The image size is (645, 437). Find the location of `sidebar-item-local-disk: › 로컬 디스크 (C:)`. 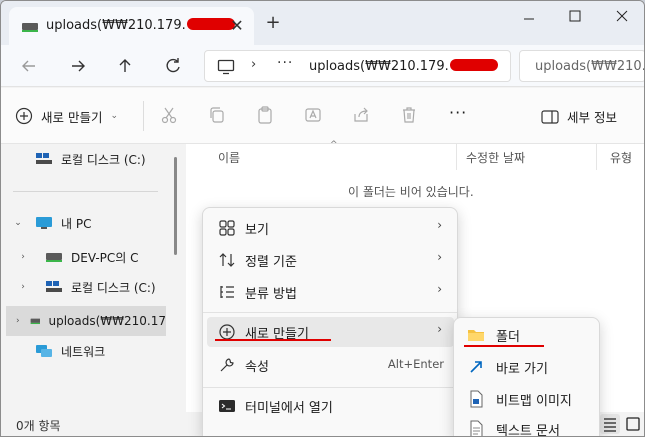

sidebar-item-local-disk: › 로컬 디스크 (C:) is located at coordinates (83, 287).